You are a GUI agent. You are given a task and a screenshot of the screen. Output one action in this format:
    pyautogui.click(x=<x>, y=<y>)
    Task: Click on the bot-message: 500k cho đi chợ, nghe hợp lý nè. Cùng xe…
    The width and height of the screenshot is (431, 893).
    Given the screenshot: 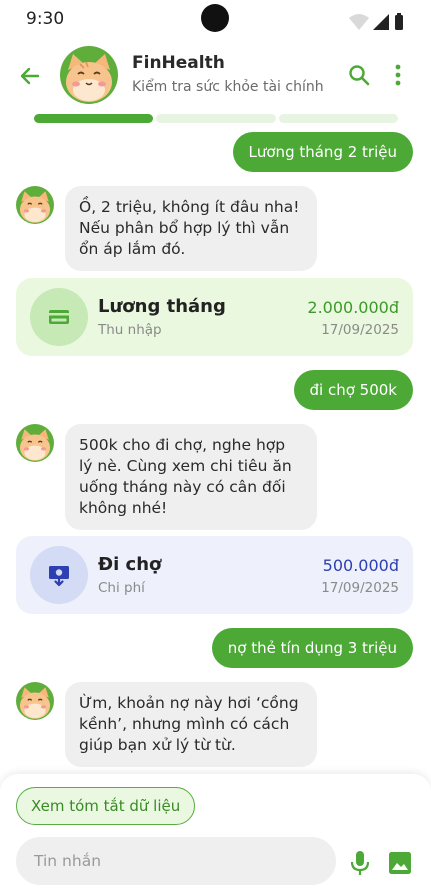 What is the action you would take?
    pyautogui.click(x=191, y=477)
    